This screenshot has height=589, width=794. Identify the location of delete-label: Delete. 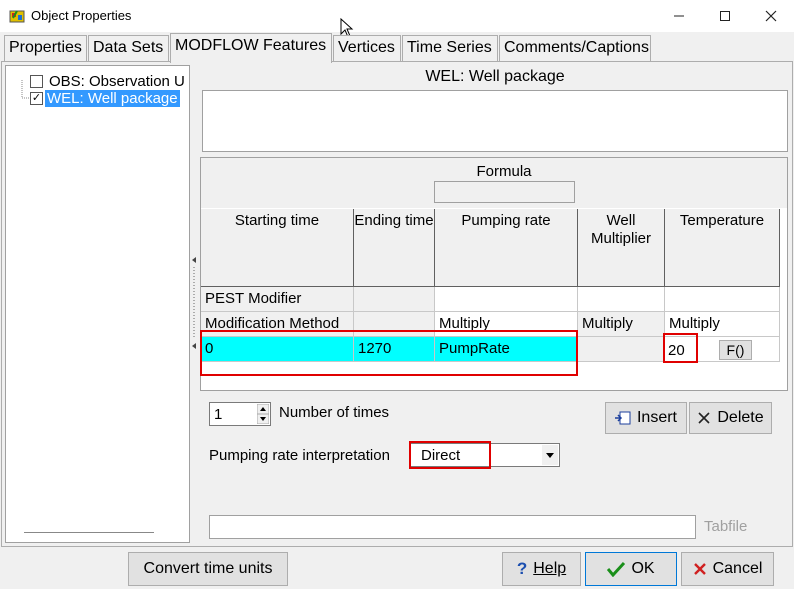
(740, 417).